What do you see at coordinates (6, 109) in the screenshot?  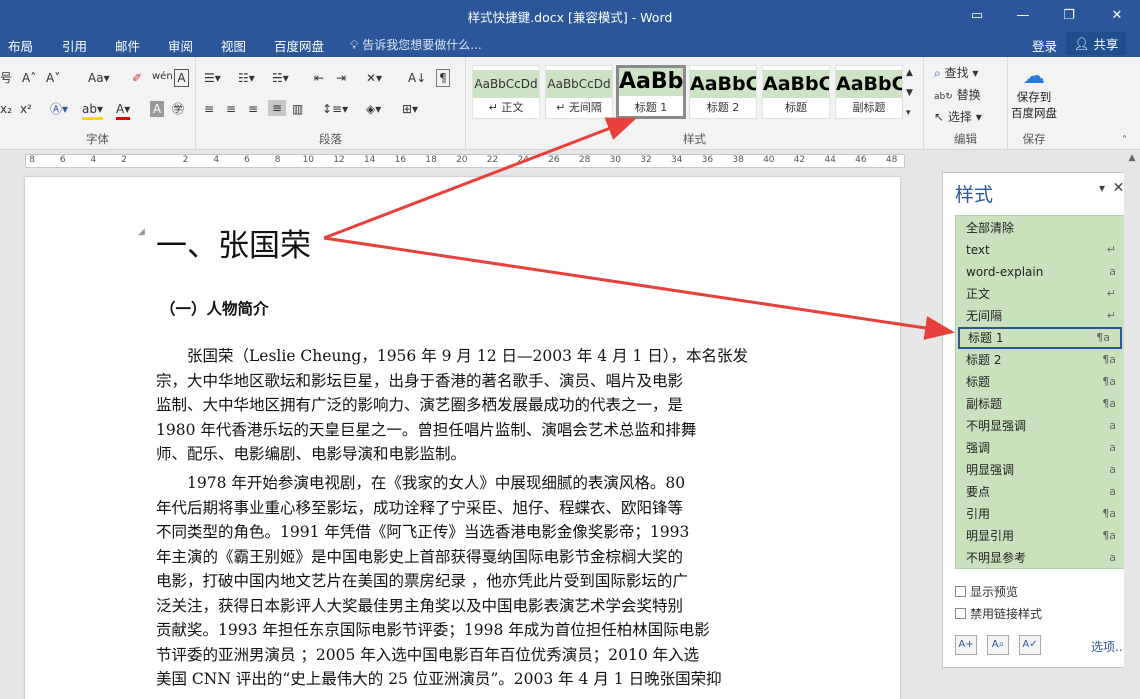 I see `subscript-icon: x₂` at bounding box center [6, 109].